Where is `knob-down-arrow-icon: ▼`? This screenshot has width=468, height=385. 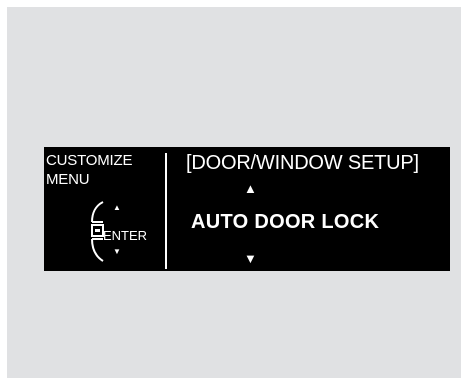 knob-down-arrow-icon: ▼ is located at coordinates (117, 251).